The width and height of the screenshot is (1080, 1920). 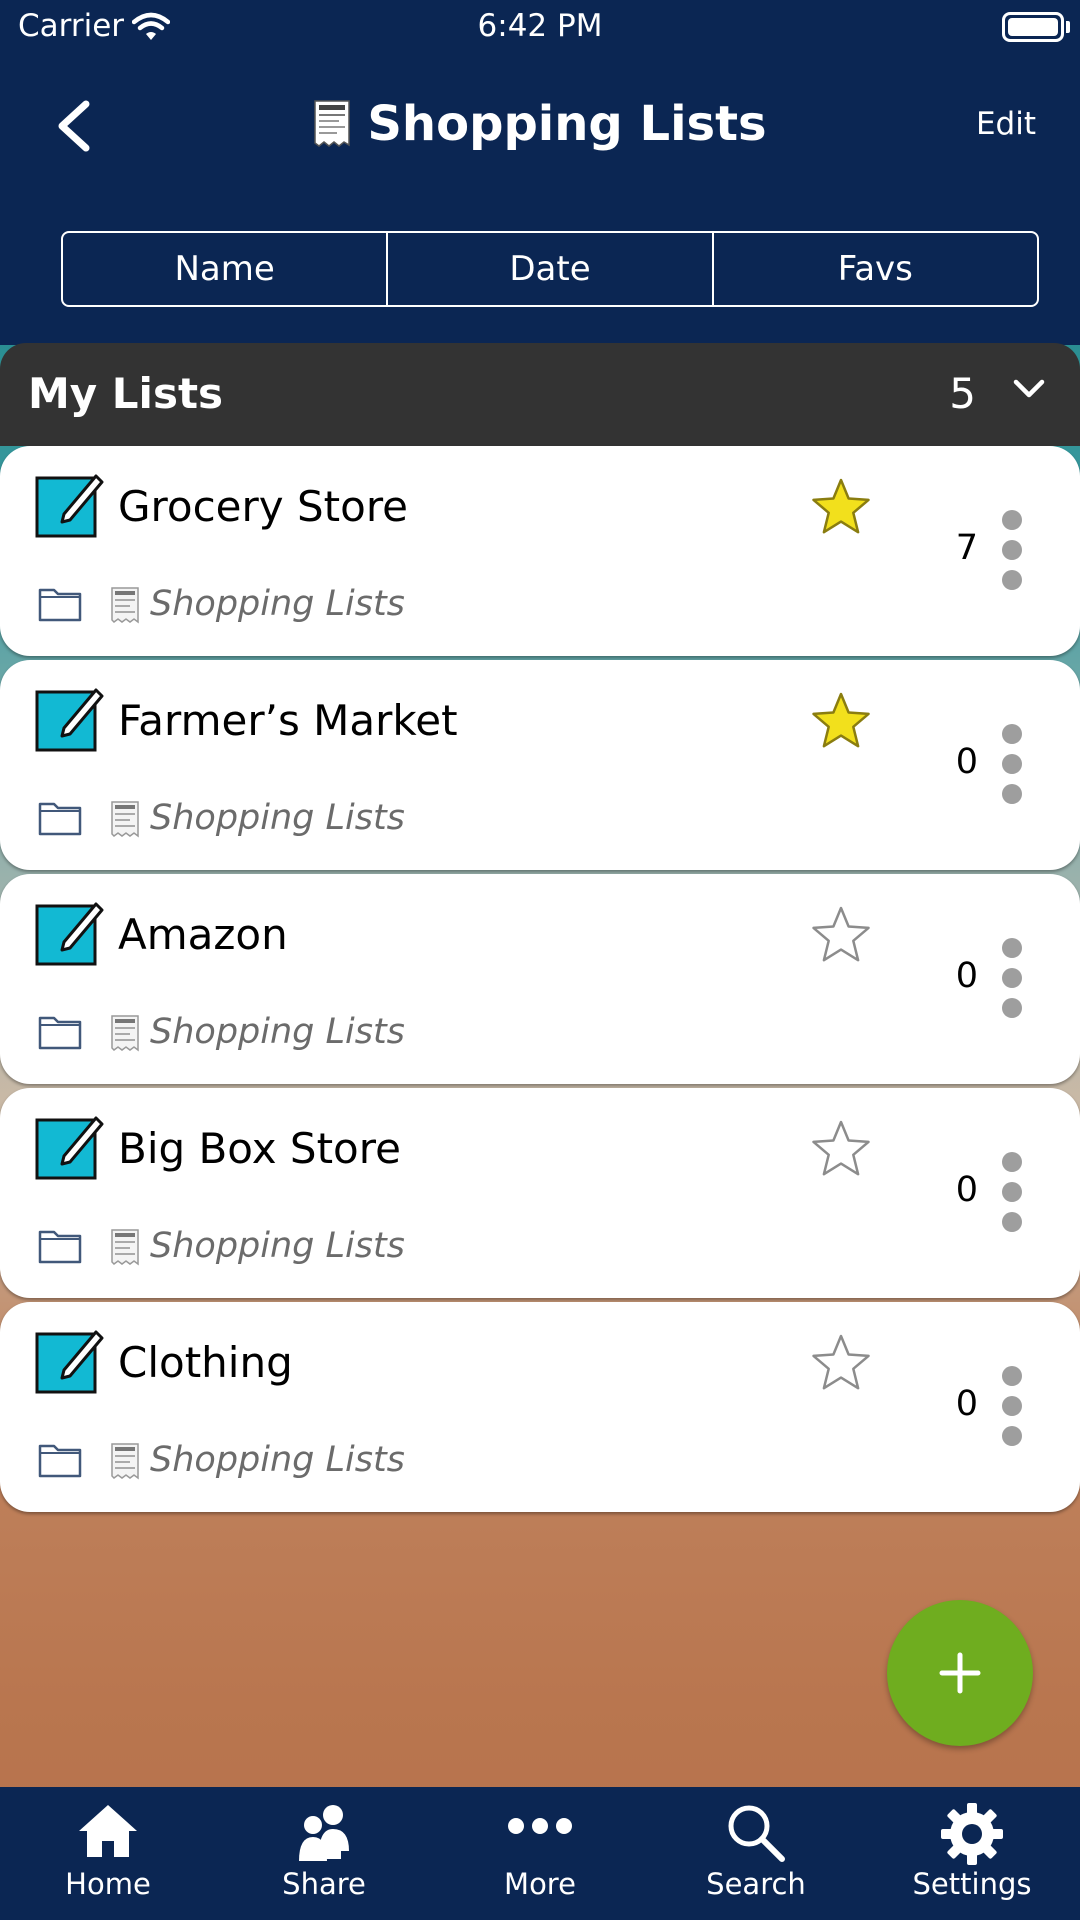 What do you see at coordinates (324, 1833) in the screenshot?
I see `share-people-icon` at bounding box center [324, 1833].